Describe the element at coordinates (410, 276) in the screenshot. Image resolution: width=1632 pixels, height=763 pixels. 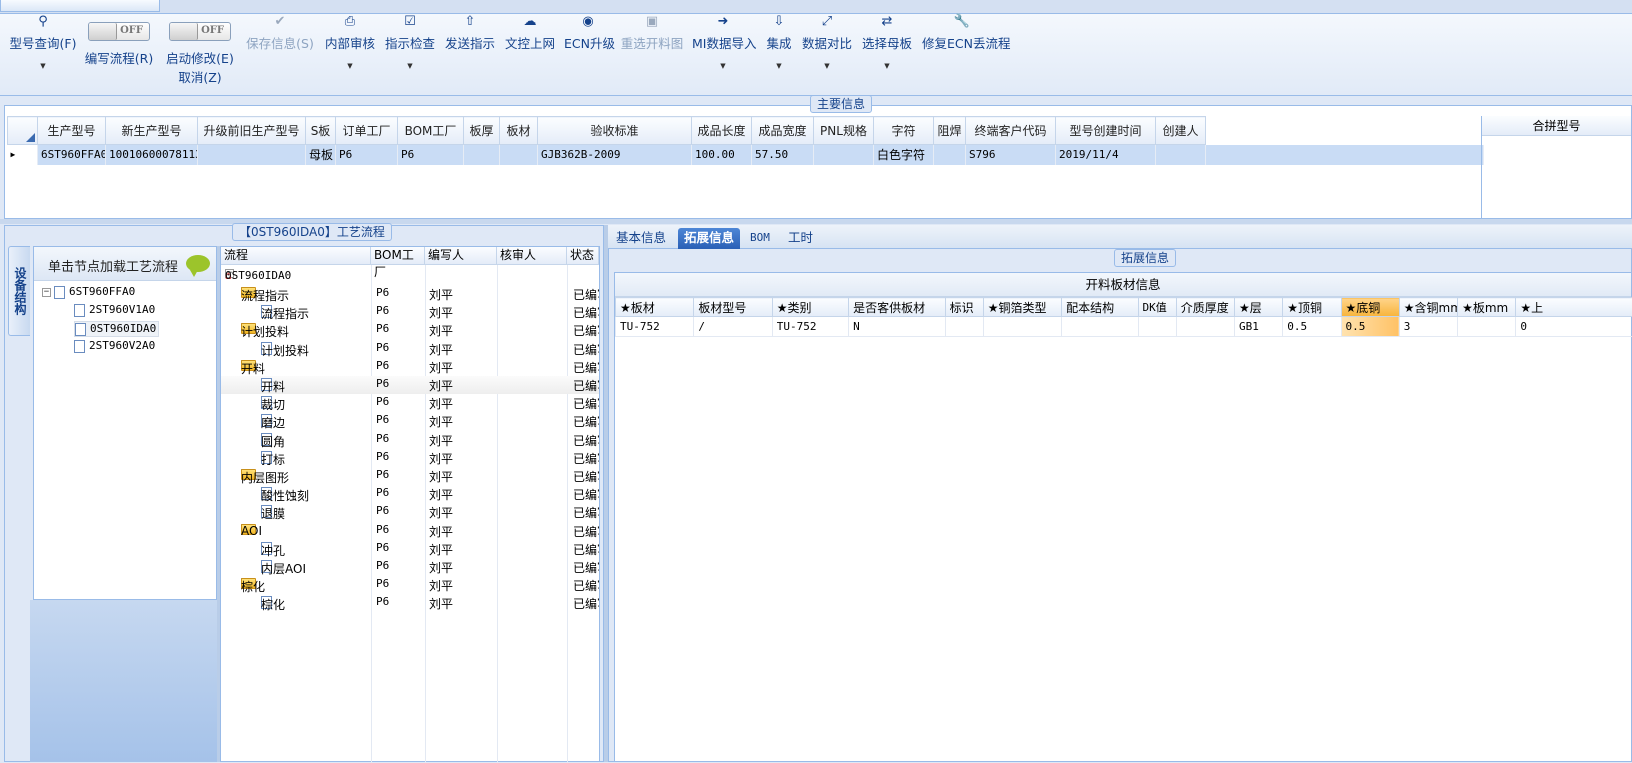
I see `flow-root-row: −⌂ 0ST960IDA0` at that location.